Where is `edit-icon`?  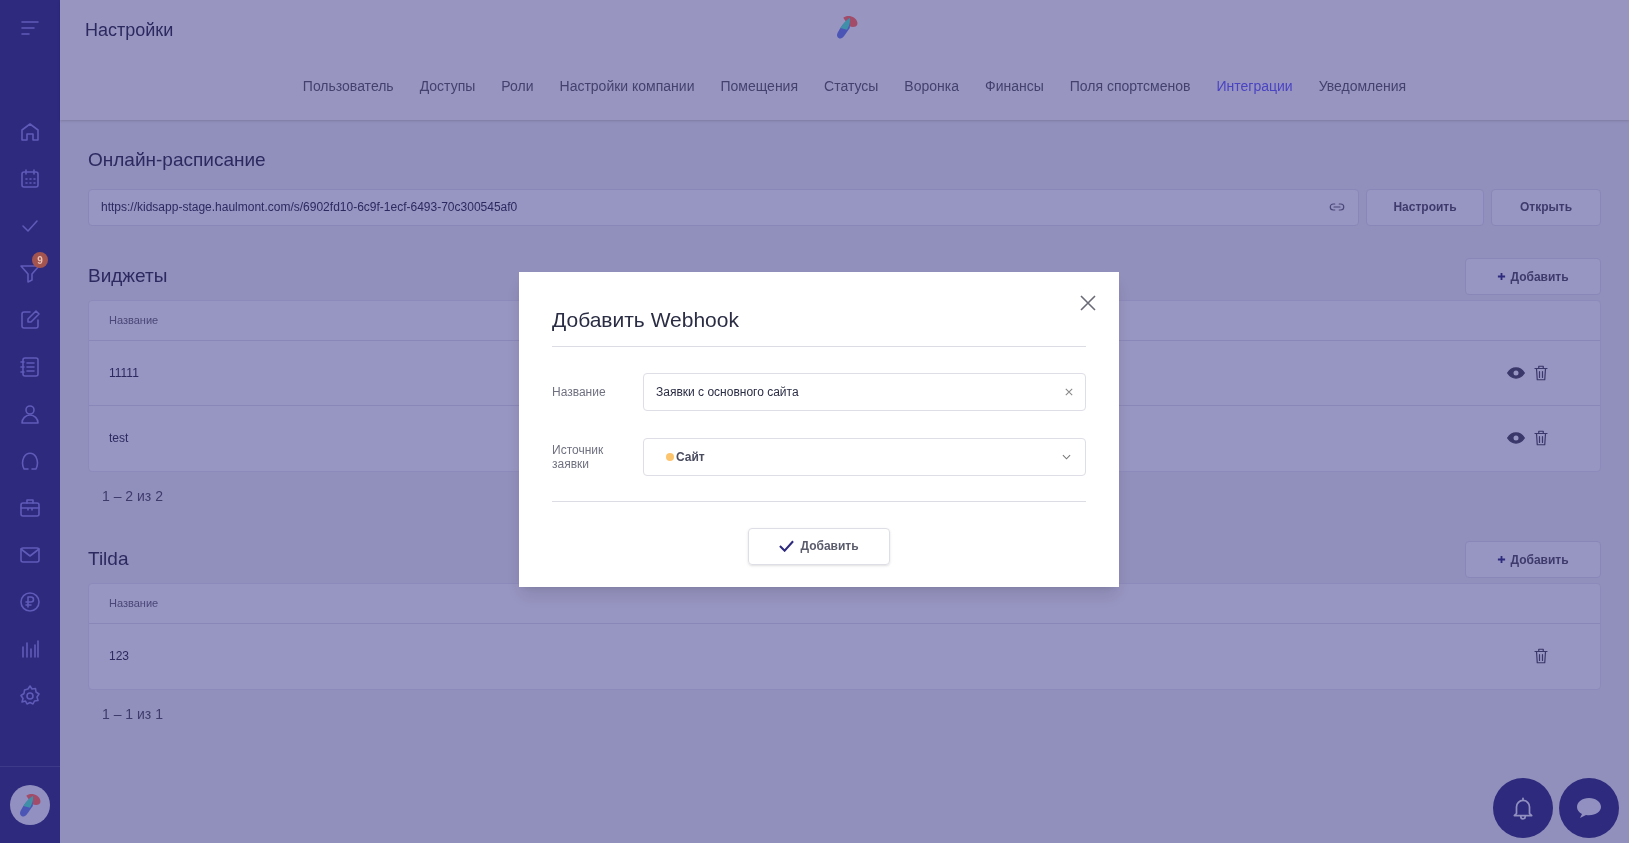 edit-icon is located at coordinates (30, 320).